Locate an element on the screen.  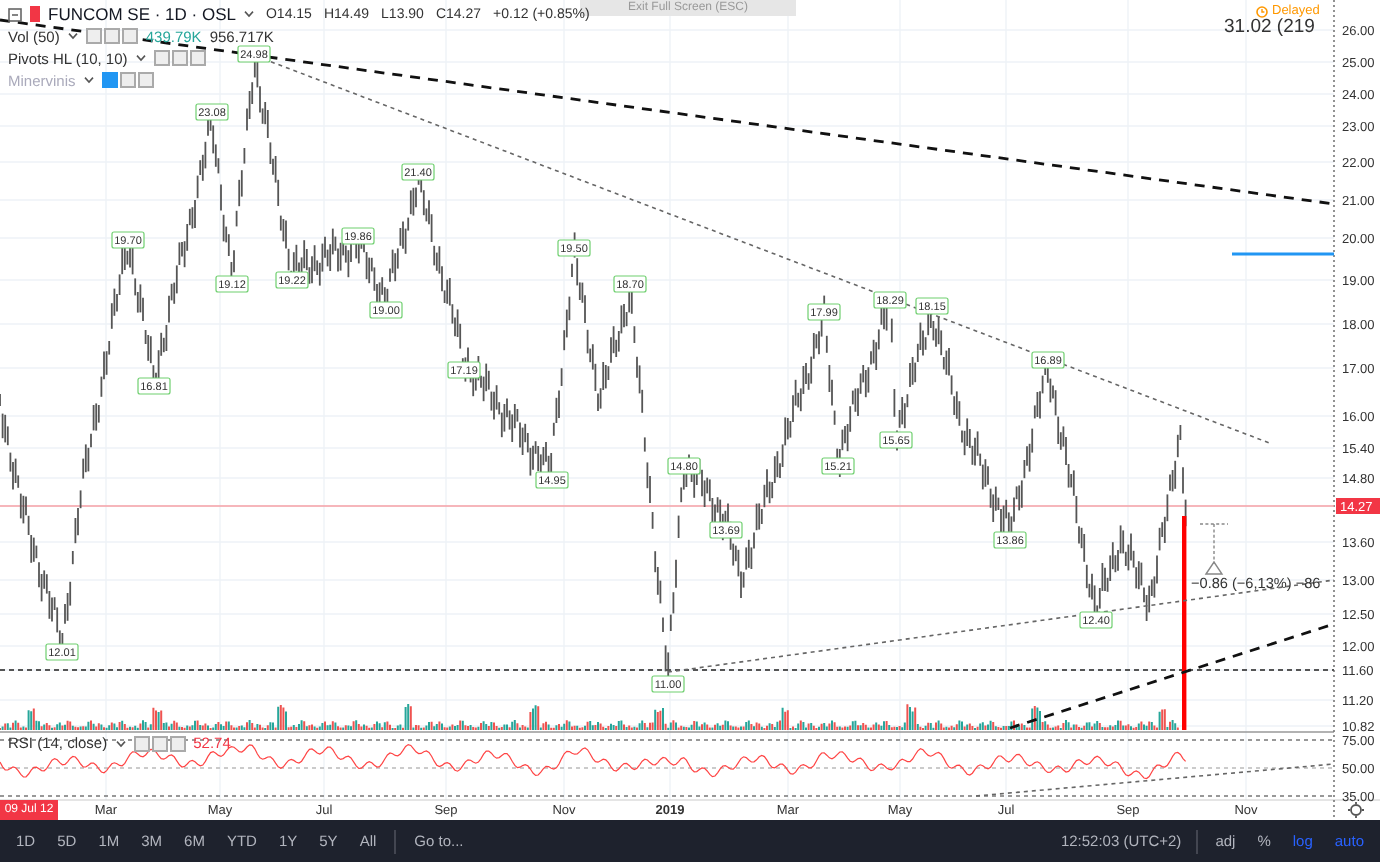
price-readout: 31.02 (219 is located at coordinates (1269, 27).